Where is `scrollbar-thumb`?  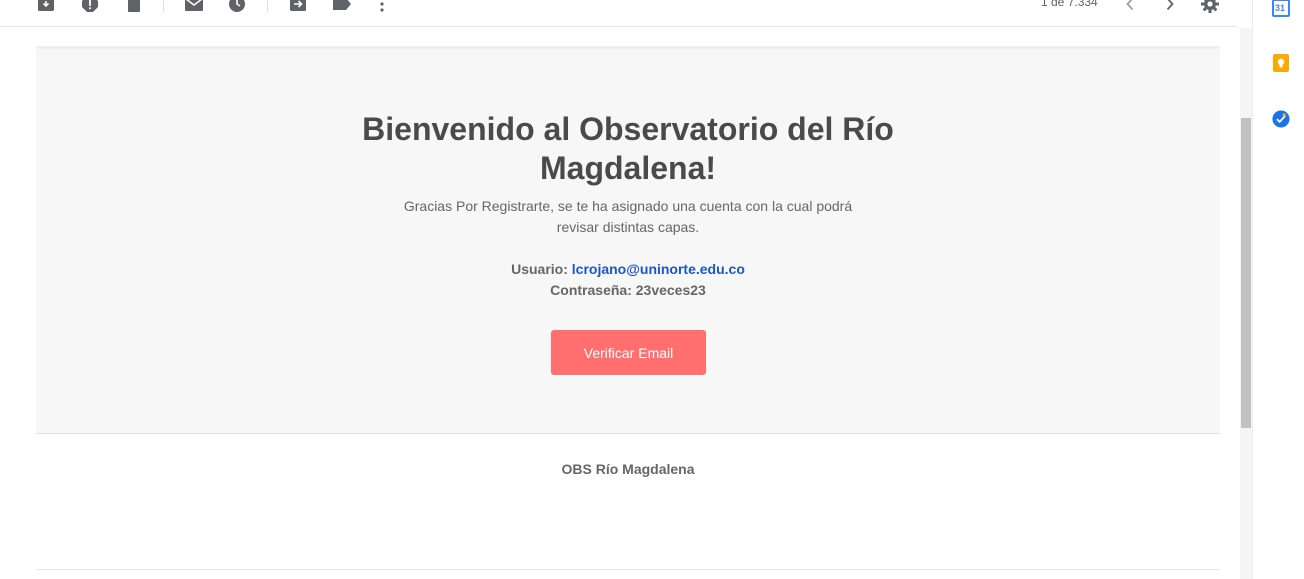
scrollbar-thumb is located at coordinates (1246, 273).